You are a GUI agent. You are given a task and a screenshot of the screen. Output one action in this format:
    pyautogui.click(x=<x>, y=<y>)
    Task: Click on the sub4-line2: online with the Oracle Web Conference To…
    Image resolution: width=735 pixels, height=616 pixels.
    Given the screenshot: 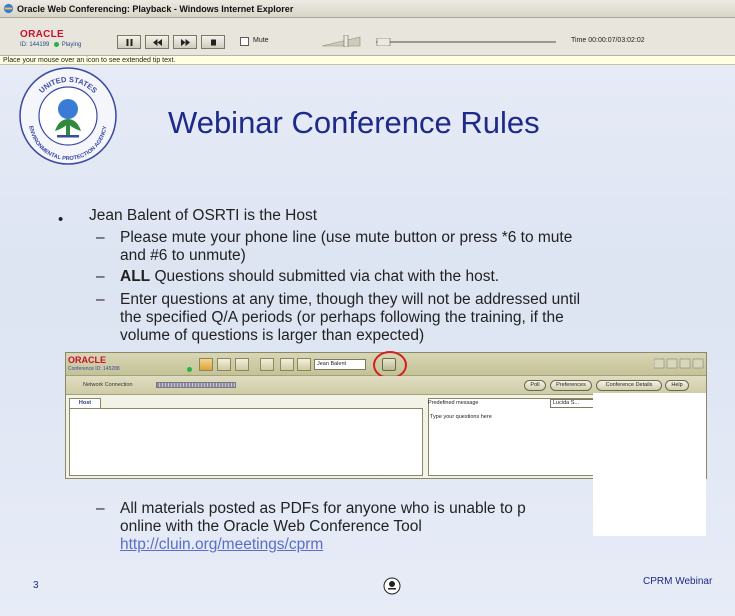 What is the action you would take?
    pyautogui.click(x=271, y=526)
    